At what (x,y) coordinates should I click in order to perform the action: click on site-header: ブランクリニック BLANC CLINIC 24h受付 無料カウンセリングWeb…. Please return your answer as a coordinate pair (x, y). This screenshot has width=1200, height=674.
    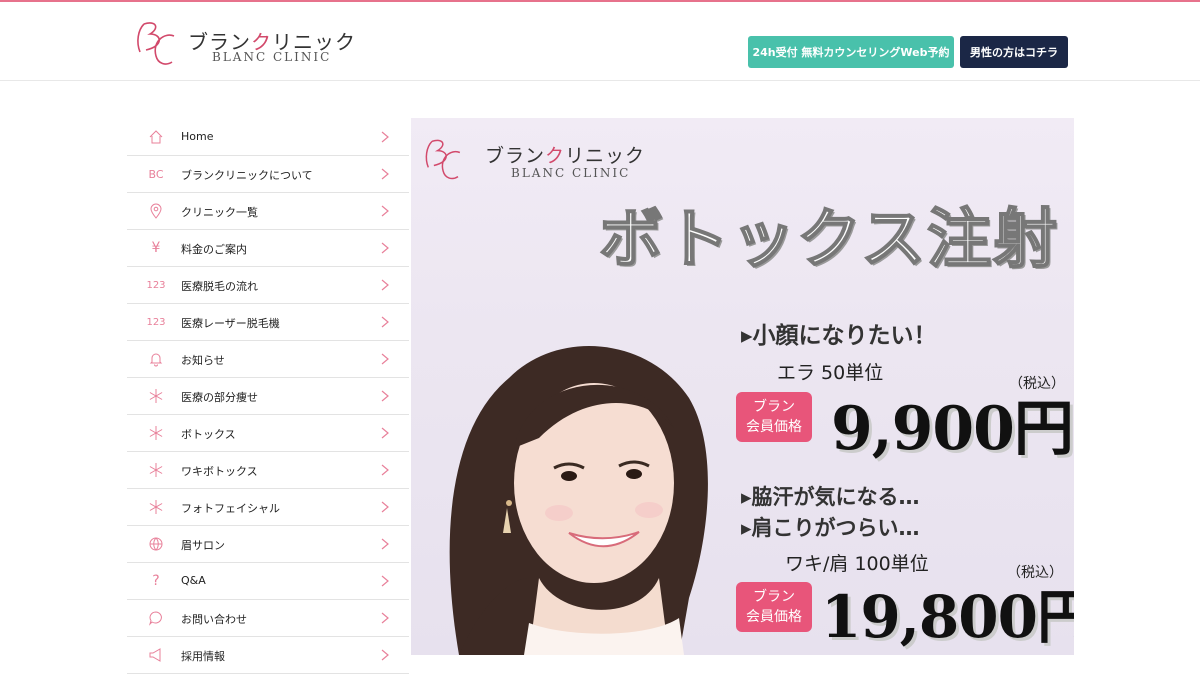
    Looking at the image, I should click on (600, 41).